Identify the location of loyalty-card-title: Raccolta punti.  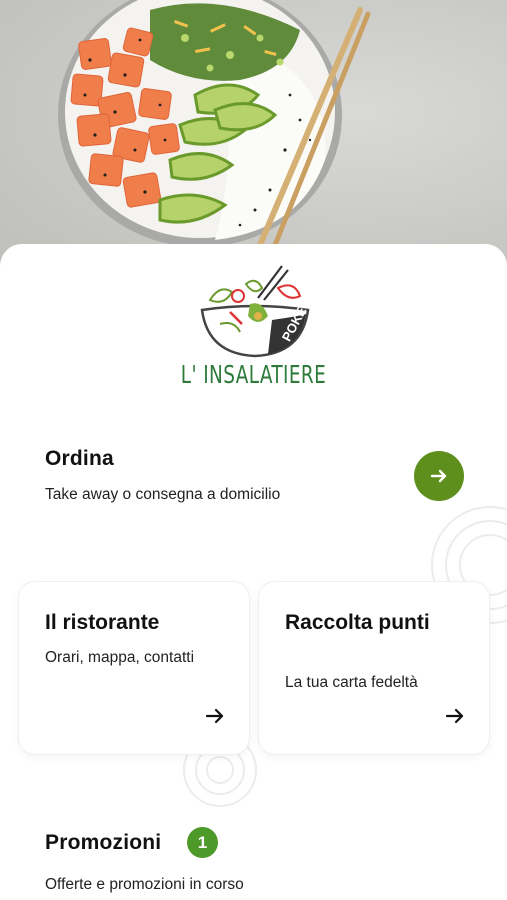
(357, 622).